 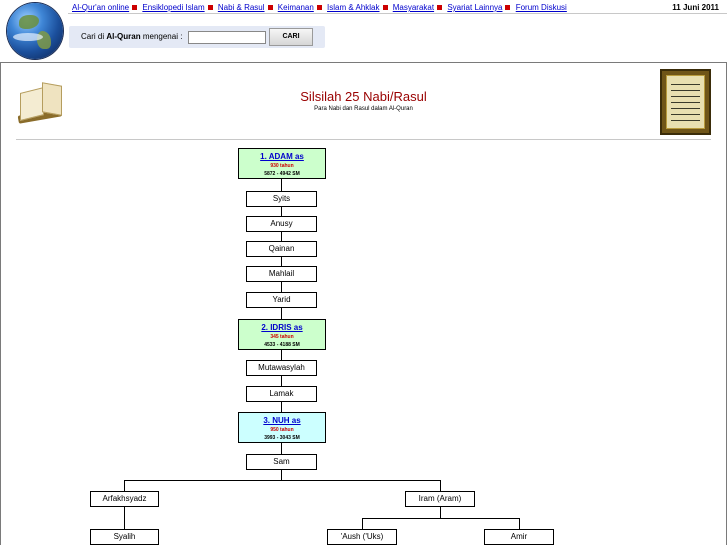 What do you see at coordinates (282, 345) in the screenshot?
I see `prophet-years: 4533 - 4188 SM` at bounding box center [282, 345].